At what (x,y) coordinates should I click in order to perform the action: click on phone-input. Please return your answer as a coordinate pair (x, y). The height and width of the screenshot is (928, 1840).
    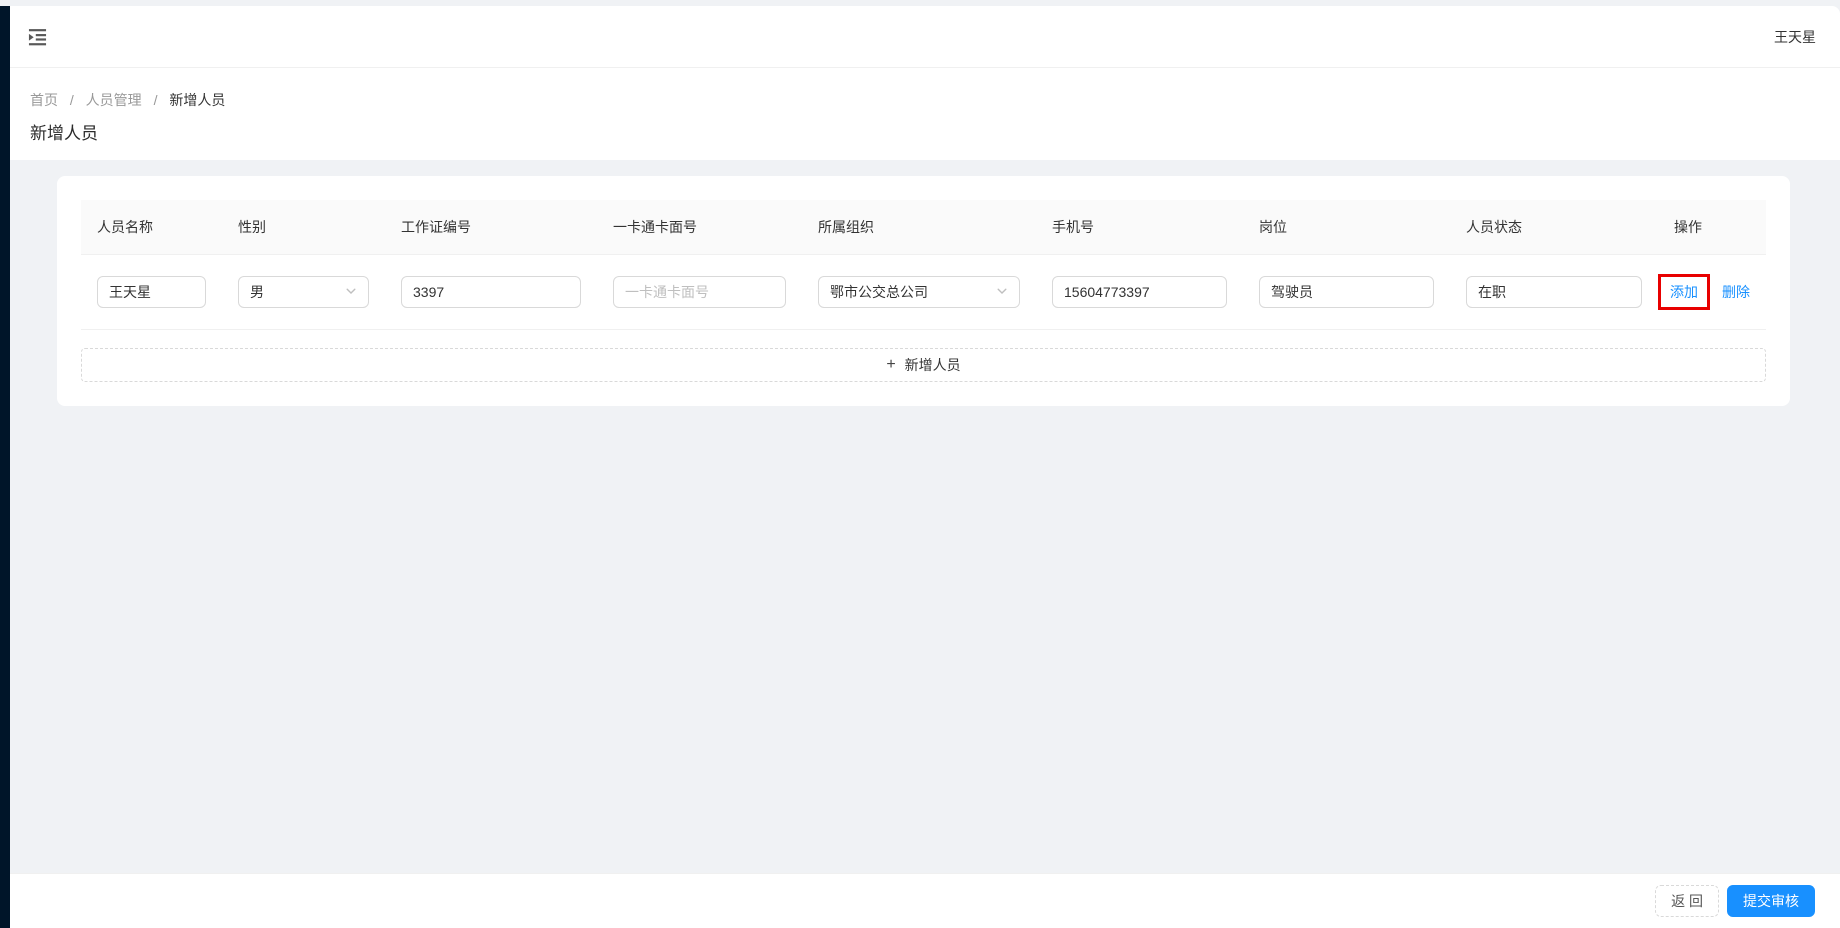
    Looking at the image, I should click on (1139, 292).